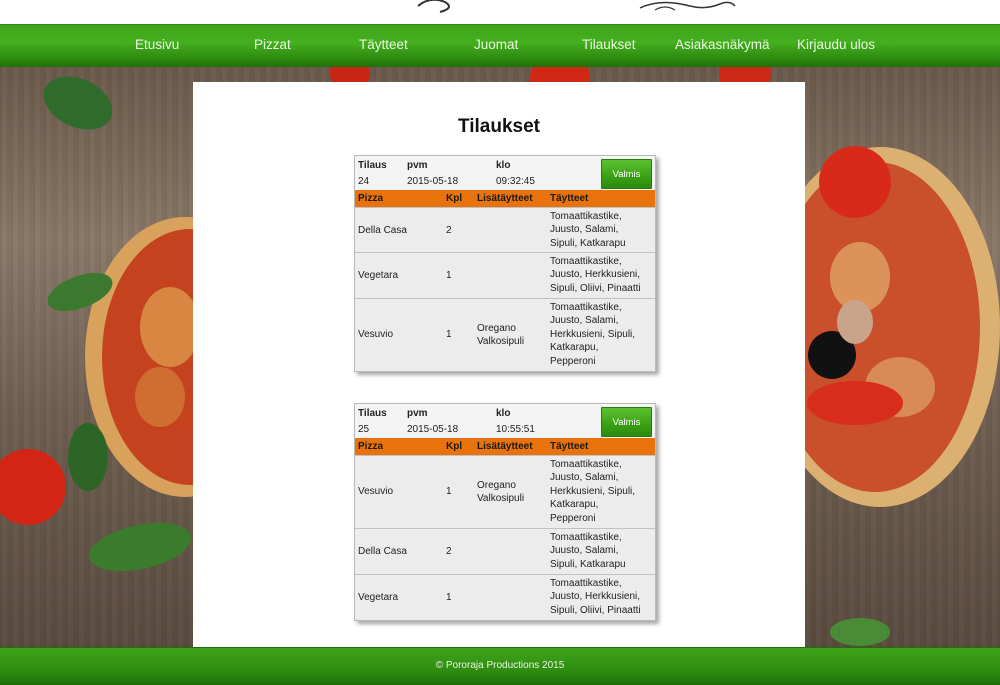 The image size is (1000, 685). What do you see at coordinates (576, 6) in the screenshot?
I see `logo-artwork` at bounding box center [576, 6].